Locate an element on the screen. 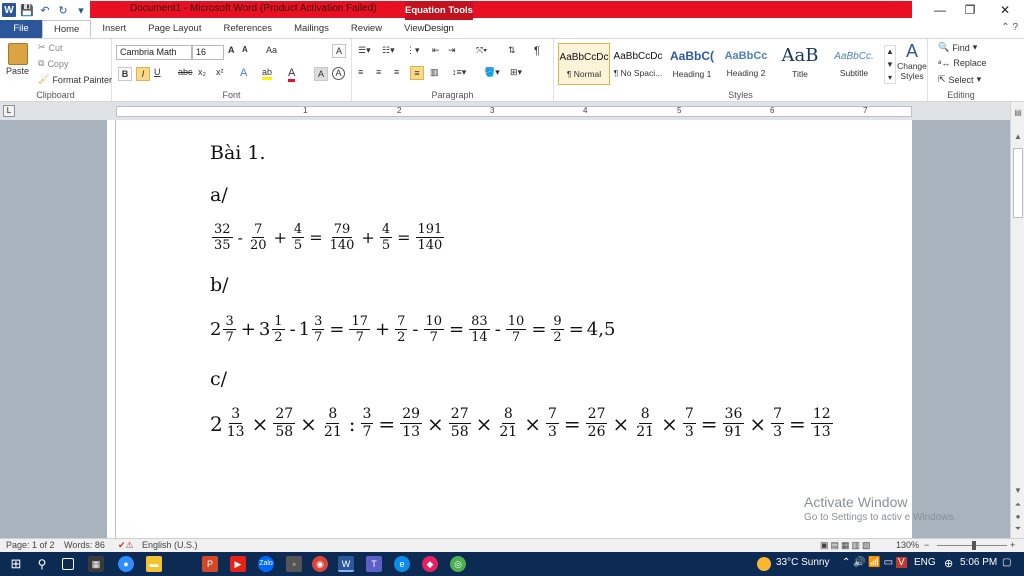 The height and width of the screenshot is (576, 1024). teams-icon: T is located at coordinates (374, 564).